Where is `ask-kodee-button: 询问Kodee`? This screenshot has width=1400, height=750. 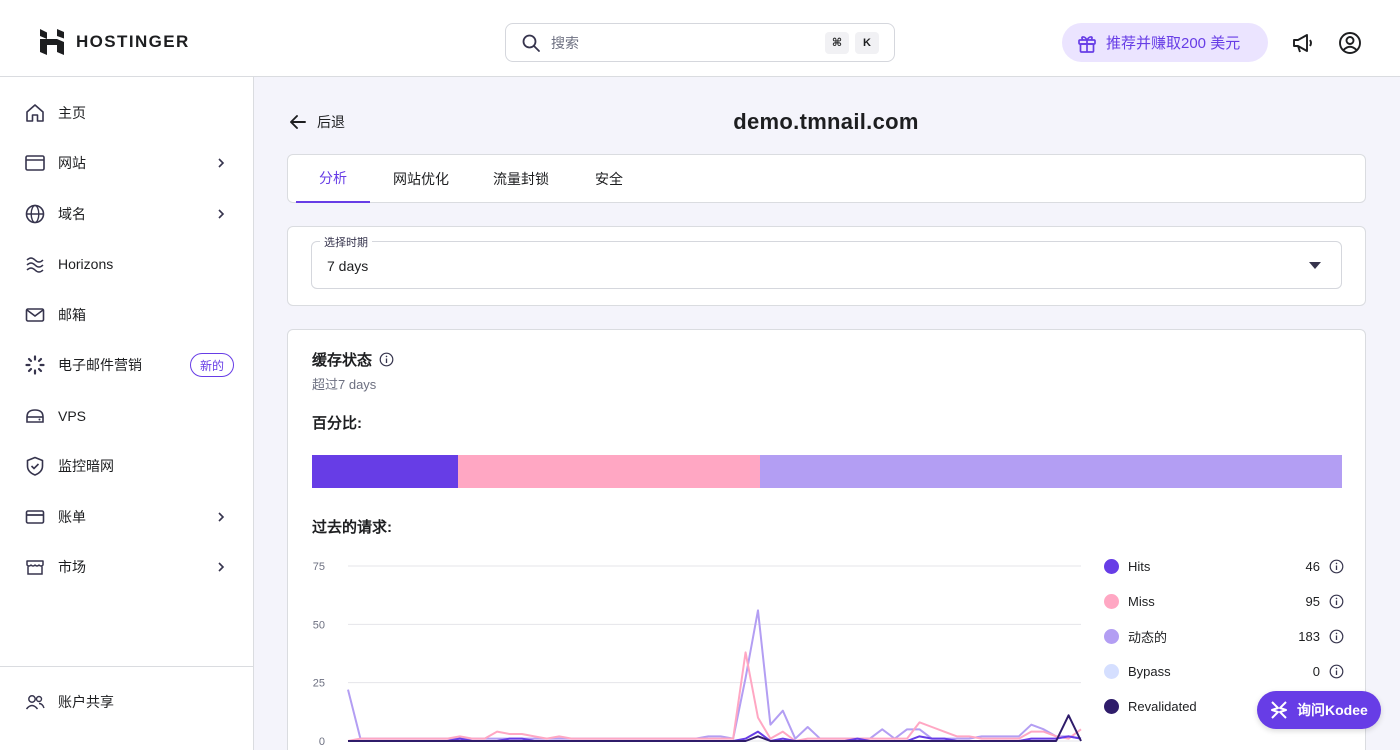 ask-kodee-button: 询问Kodee is located at coordinates (1319, 710).